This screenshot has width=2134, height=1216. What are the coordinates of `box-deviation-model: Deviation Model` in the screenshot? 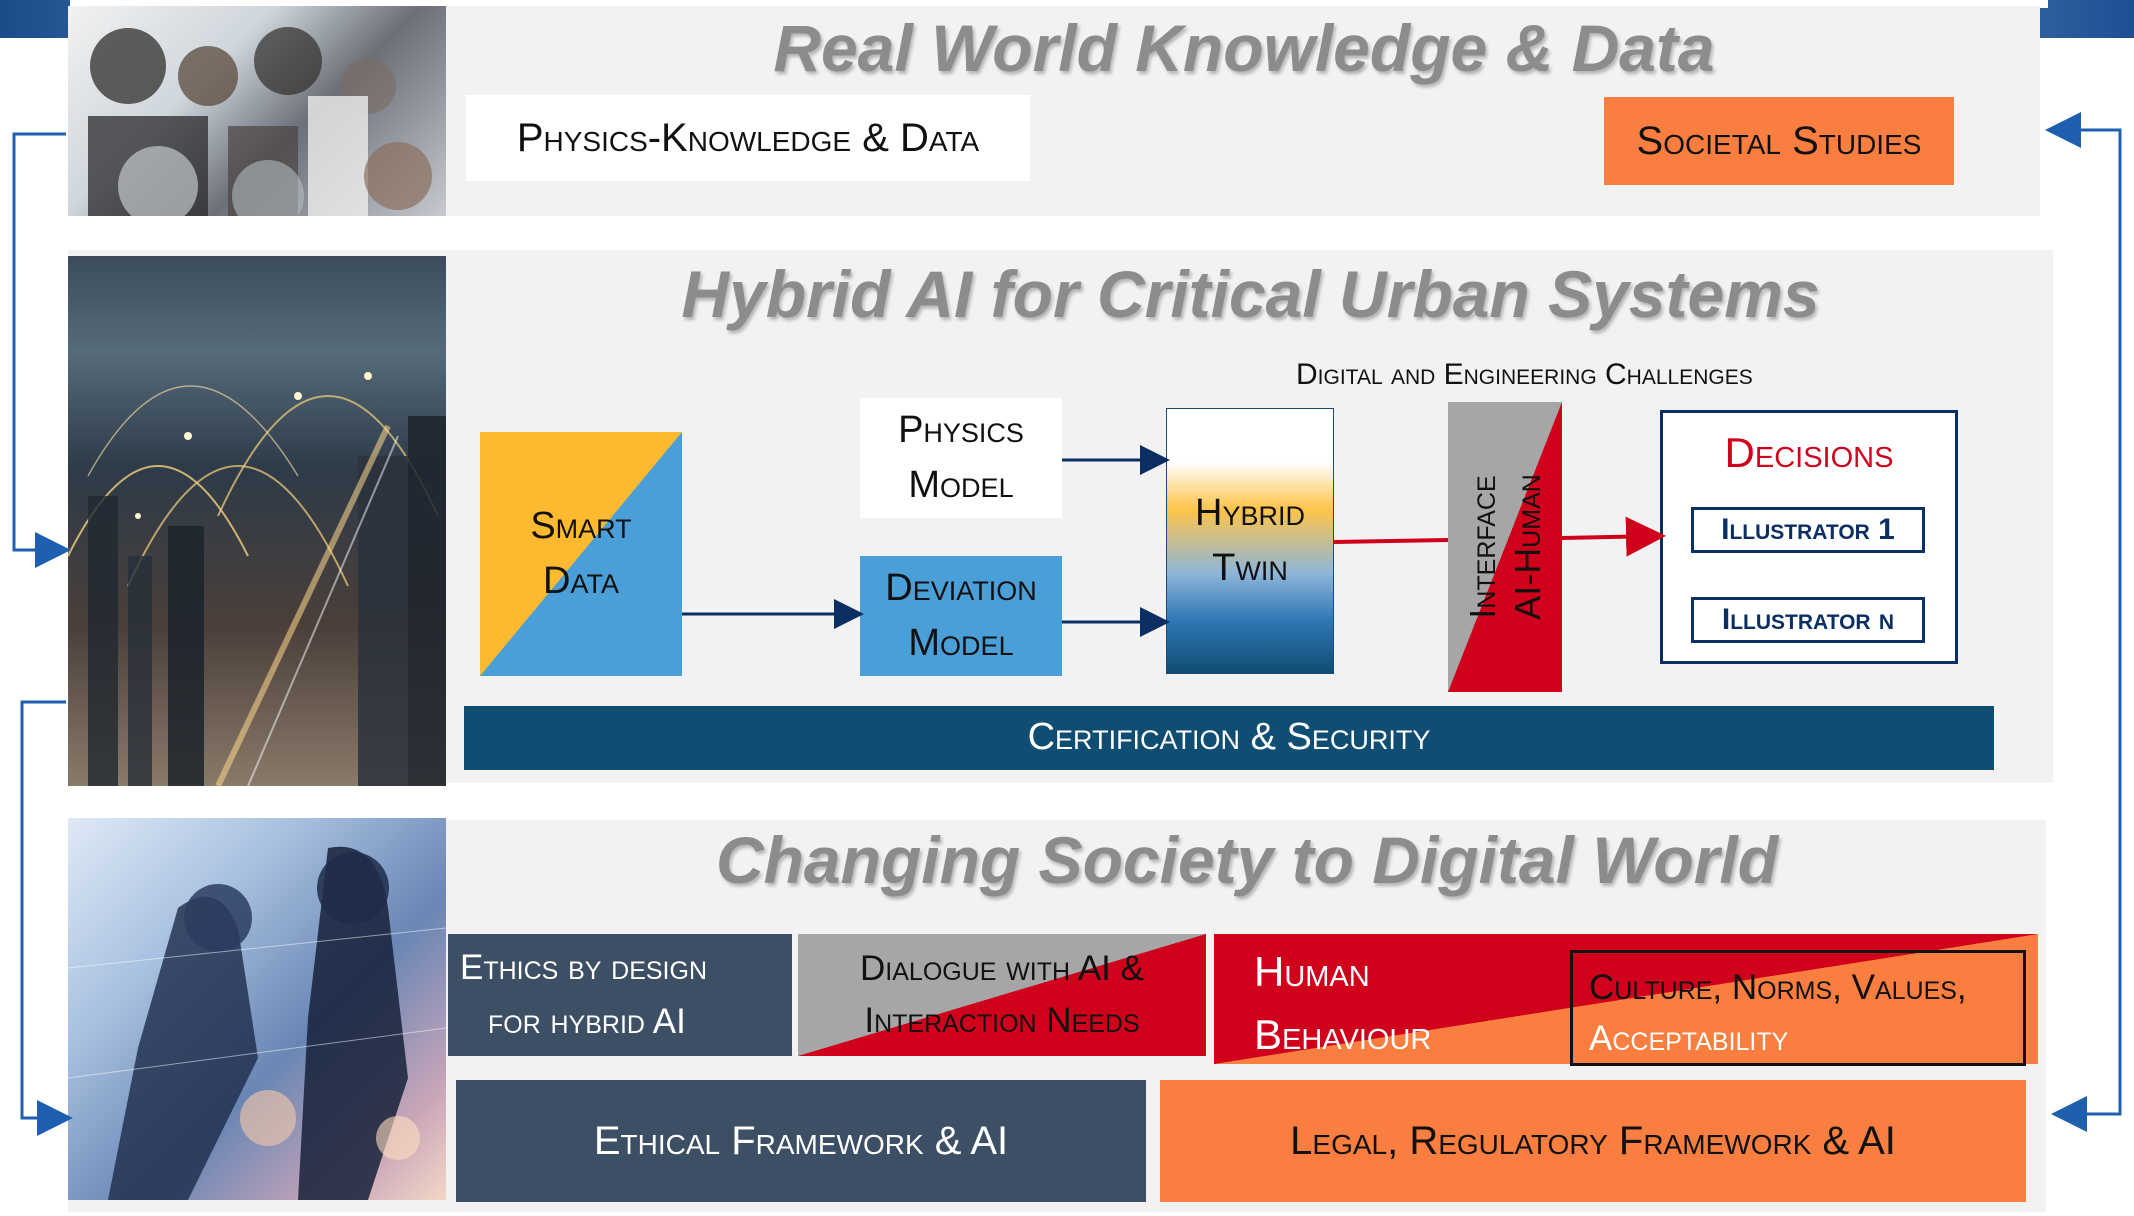 It's located at (961, 616).